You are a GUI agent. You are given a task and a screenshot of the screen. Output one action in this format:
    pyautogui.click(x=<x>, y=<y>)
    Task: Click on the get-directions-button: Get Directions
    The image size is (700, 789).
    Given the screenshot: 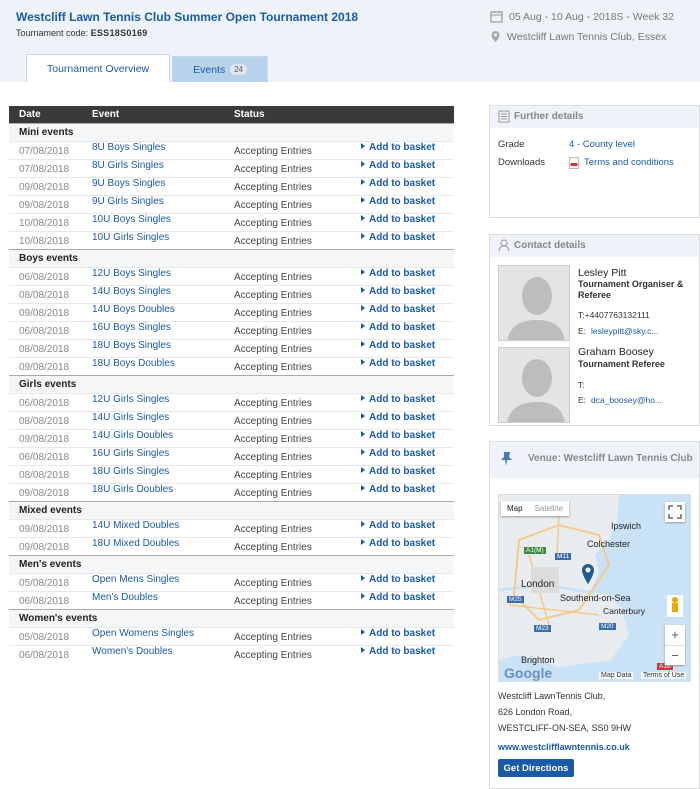 What is the action you would take?
    pyautogui.click(x=536, y=768)
    